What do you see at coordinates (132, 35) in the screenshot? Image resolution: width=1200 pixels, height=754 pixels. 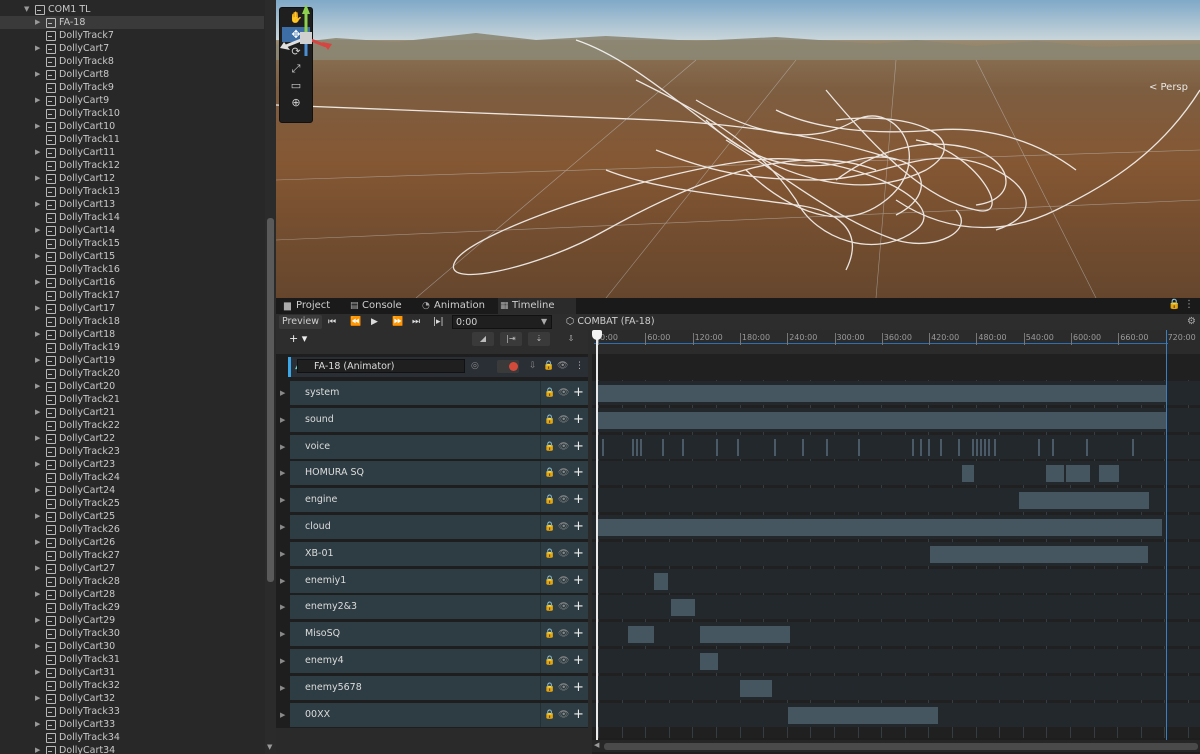 I see `hierarchy-item: DollyTrack7` at bounding box center [132, 35].